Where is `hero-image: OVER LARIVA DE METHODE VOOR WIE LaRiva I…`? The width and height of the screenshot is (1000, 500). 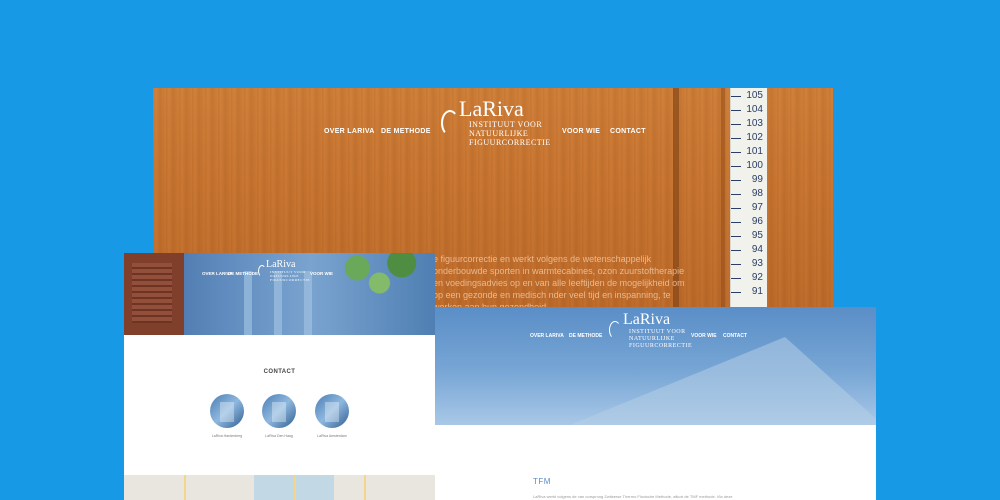 hero-image: OVER LARIVA DE METHODE VOOR WIE LaRiva I… is located at coordinates (279, 294).